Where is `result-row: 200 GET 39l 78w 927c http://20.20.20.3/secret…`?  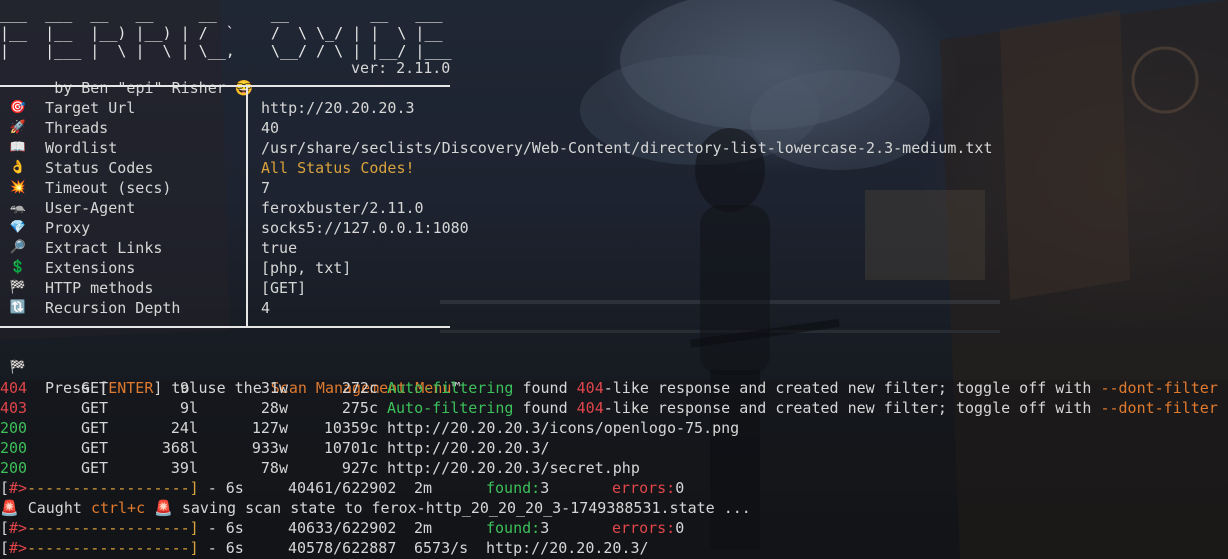 result-row: 200 GET 39l 78w 927c http://20.20.20.3/secret… is located at coordinates (614, 468).